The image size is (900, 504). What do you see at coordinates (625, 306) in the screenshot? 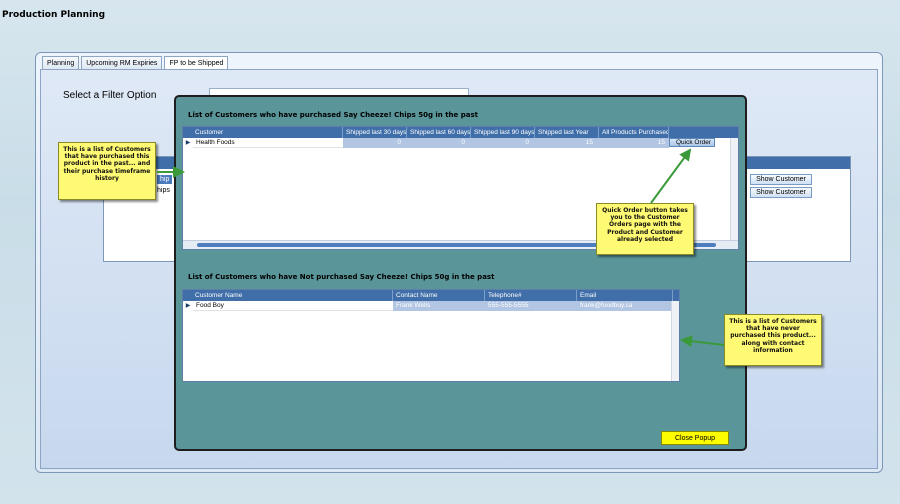
I see `cell-email: frank@foodboy.ca` at bounding box center [625, 306].